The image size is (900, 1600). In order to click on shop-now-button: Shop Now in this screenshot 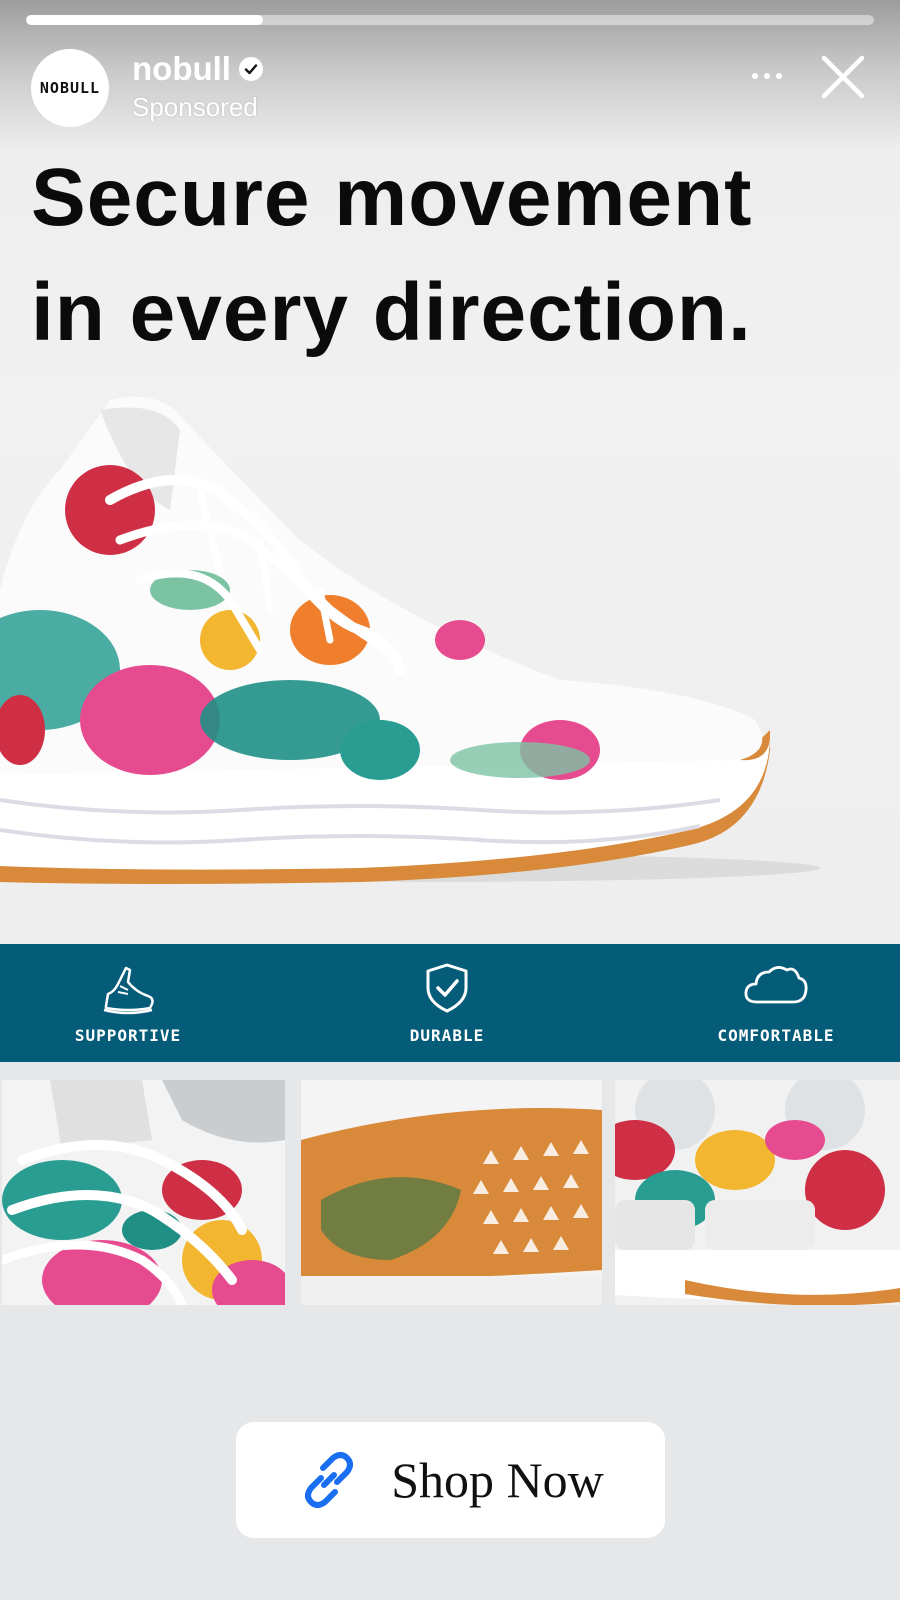, I will do `click(450, 1480)`.